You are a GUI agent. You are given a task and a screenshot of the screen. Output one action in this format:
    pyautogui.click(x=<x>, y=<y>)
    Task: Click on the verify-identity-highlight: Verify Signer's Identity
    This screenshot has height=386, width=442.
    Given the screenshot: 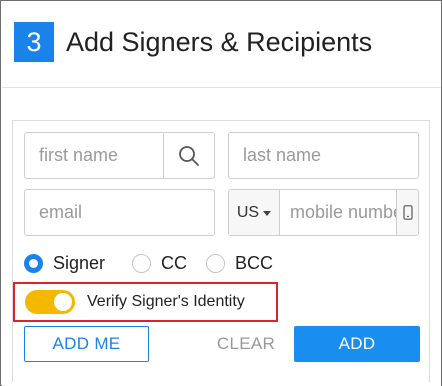 What is the action you would take?
    pyautogui.click(x=145, y=302)
    